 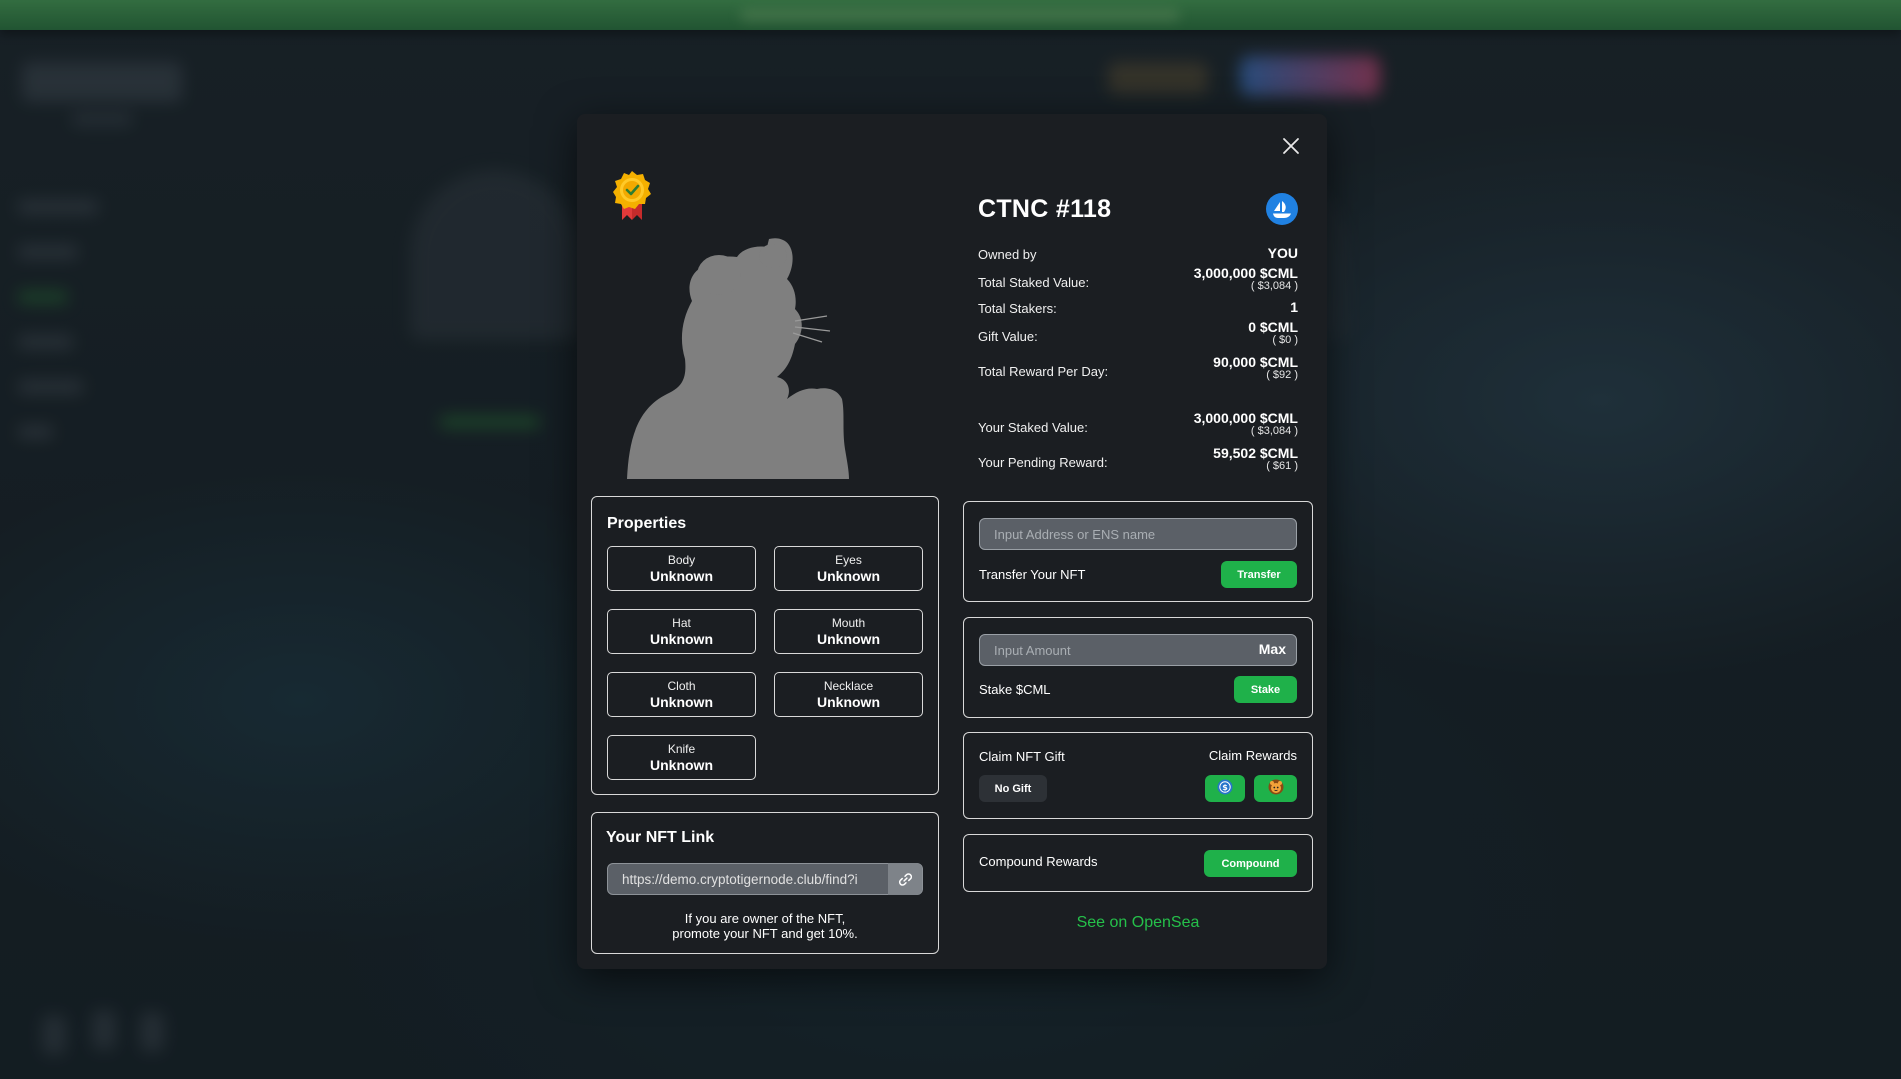 What do you see at coordinates (681, 694) in the screenshot?
I see `property-cloth: Cloth Unknown` at bounding box center [681, 694].